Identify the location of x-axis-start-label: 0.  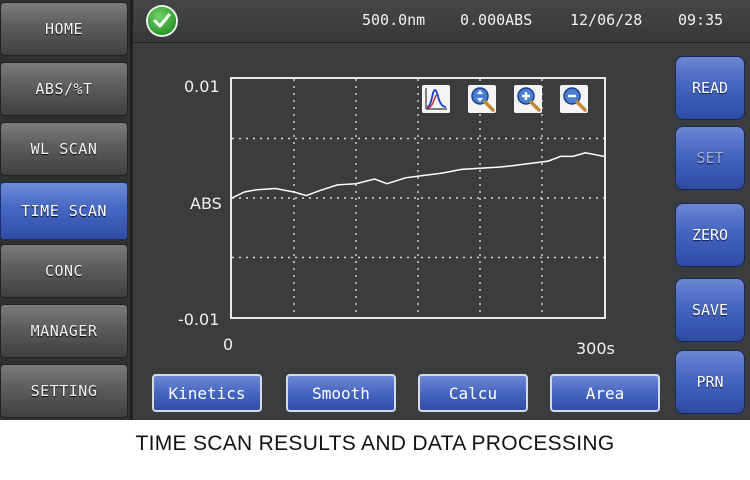
(228, 344).